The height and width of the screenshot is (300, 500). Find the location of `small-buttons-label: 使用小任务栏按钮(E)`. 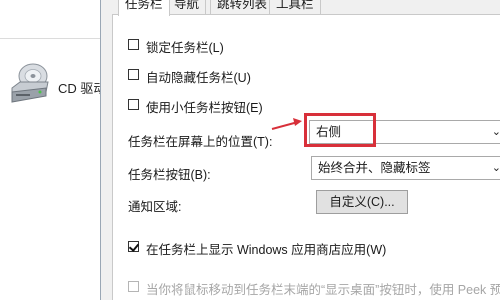

small-buttons-label: 使用小任务栏按钮(E) is located at coordinates (204, 108).